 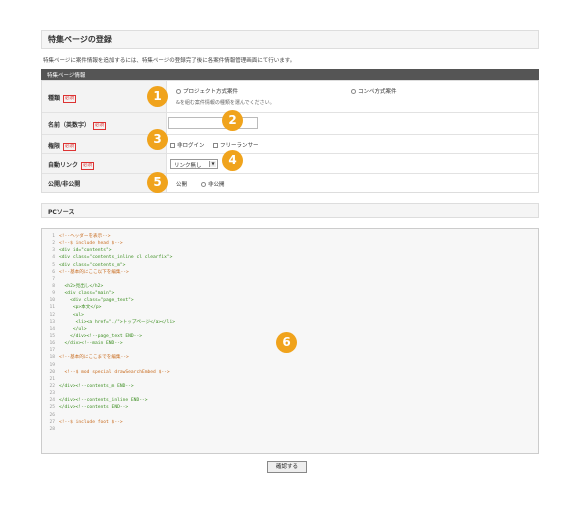 What do you see at coordinates (52, 394) in the screenshot?
I see `line-number: 23` at bounding box center [52, 394].